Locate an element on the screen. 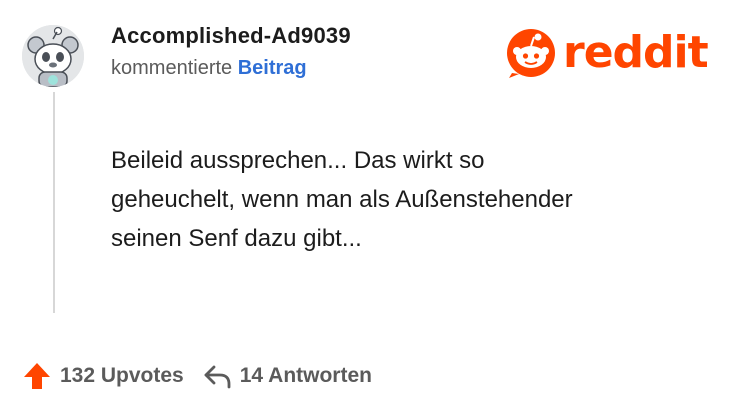 The height and width of the screenshot is (402, 736). thread-line is located at coordinates (54, 202).